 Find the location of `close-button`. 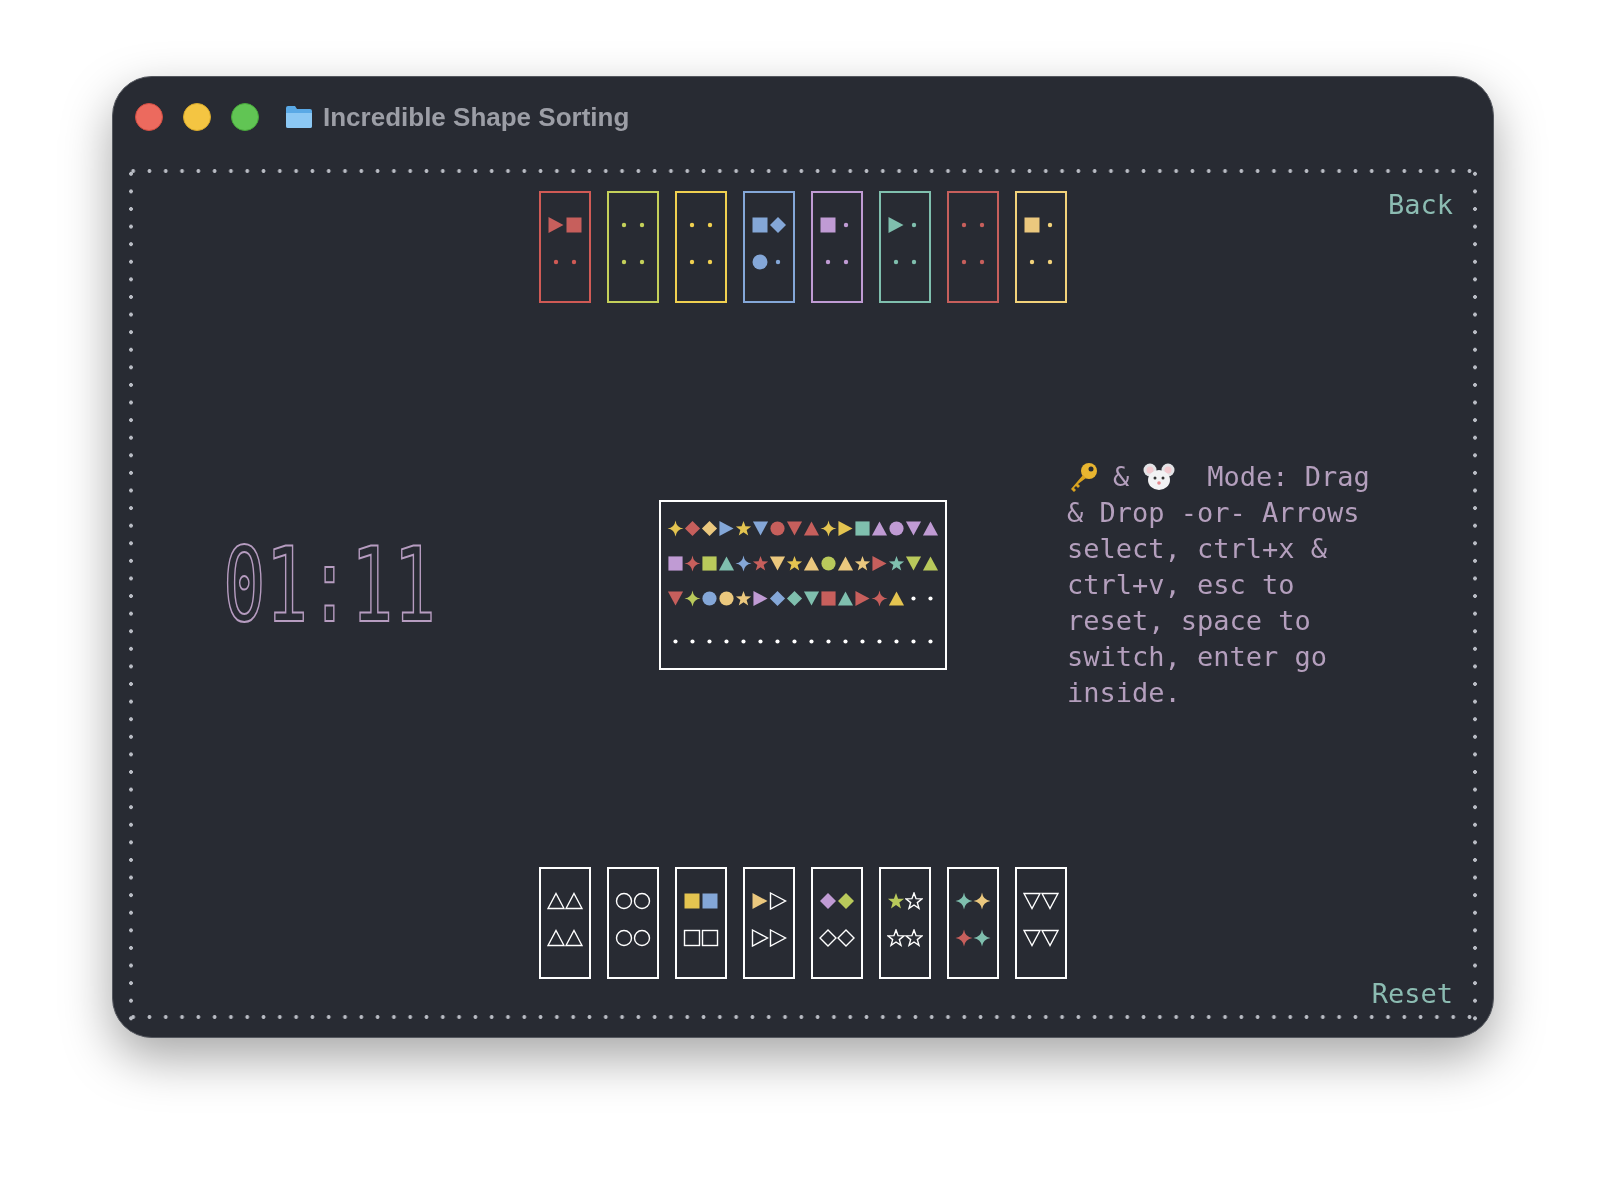

close-button is located at coordinates (149, 117).